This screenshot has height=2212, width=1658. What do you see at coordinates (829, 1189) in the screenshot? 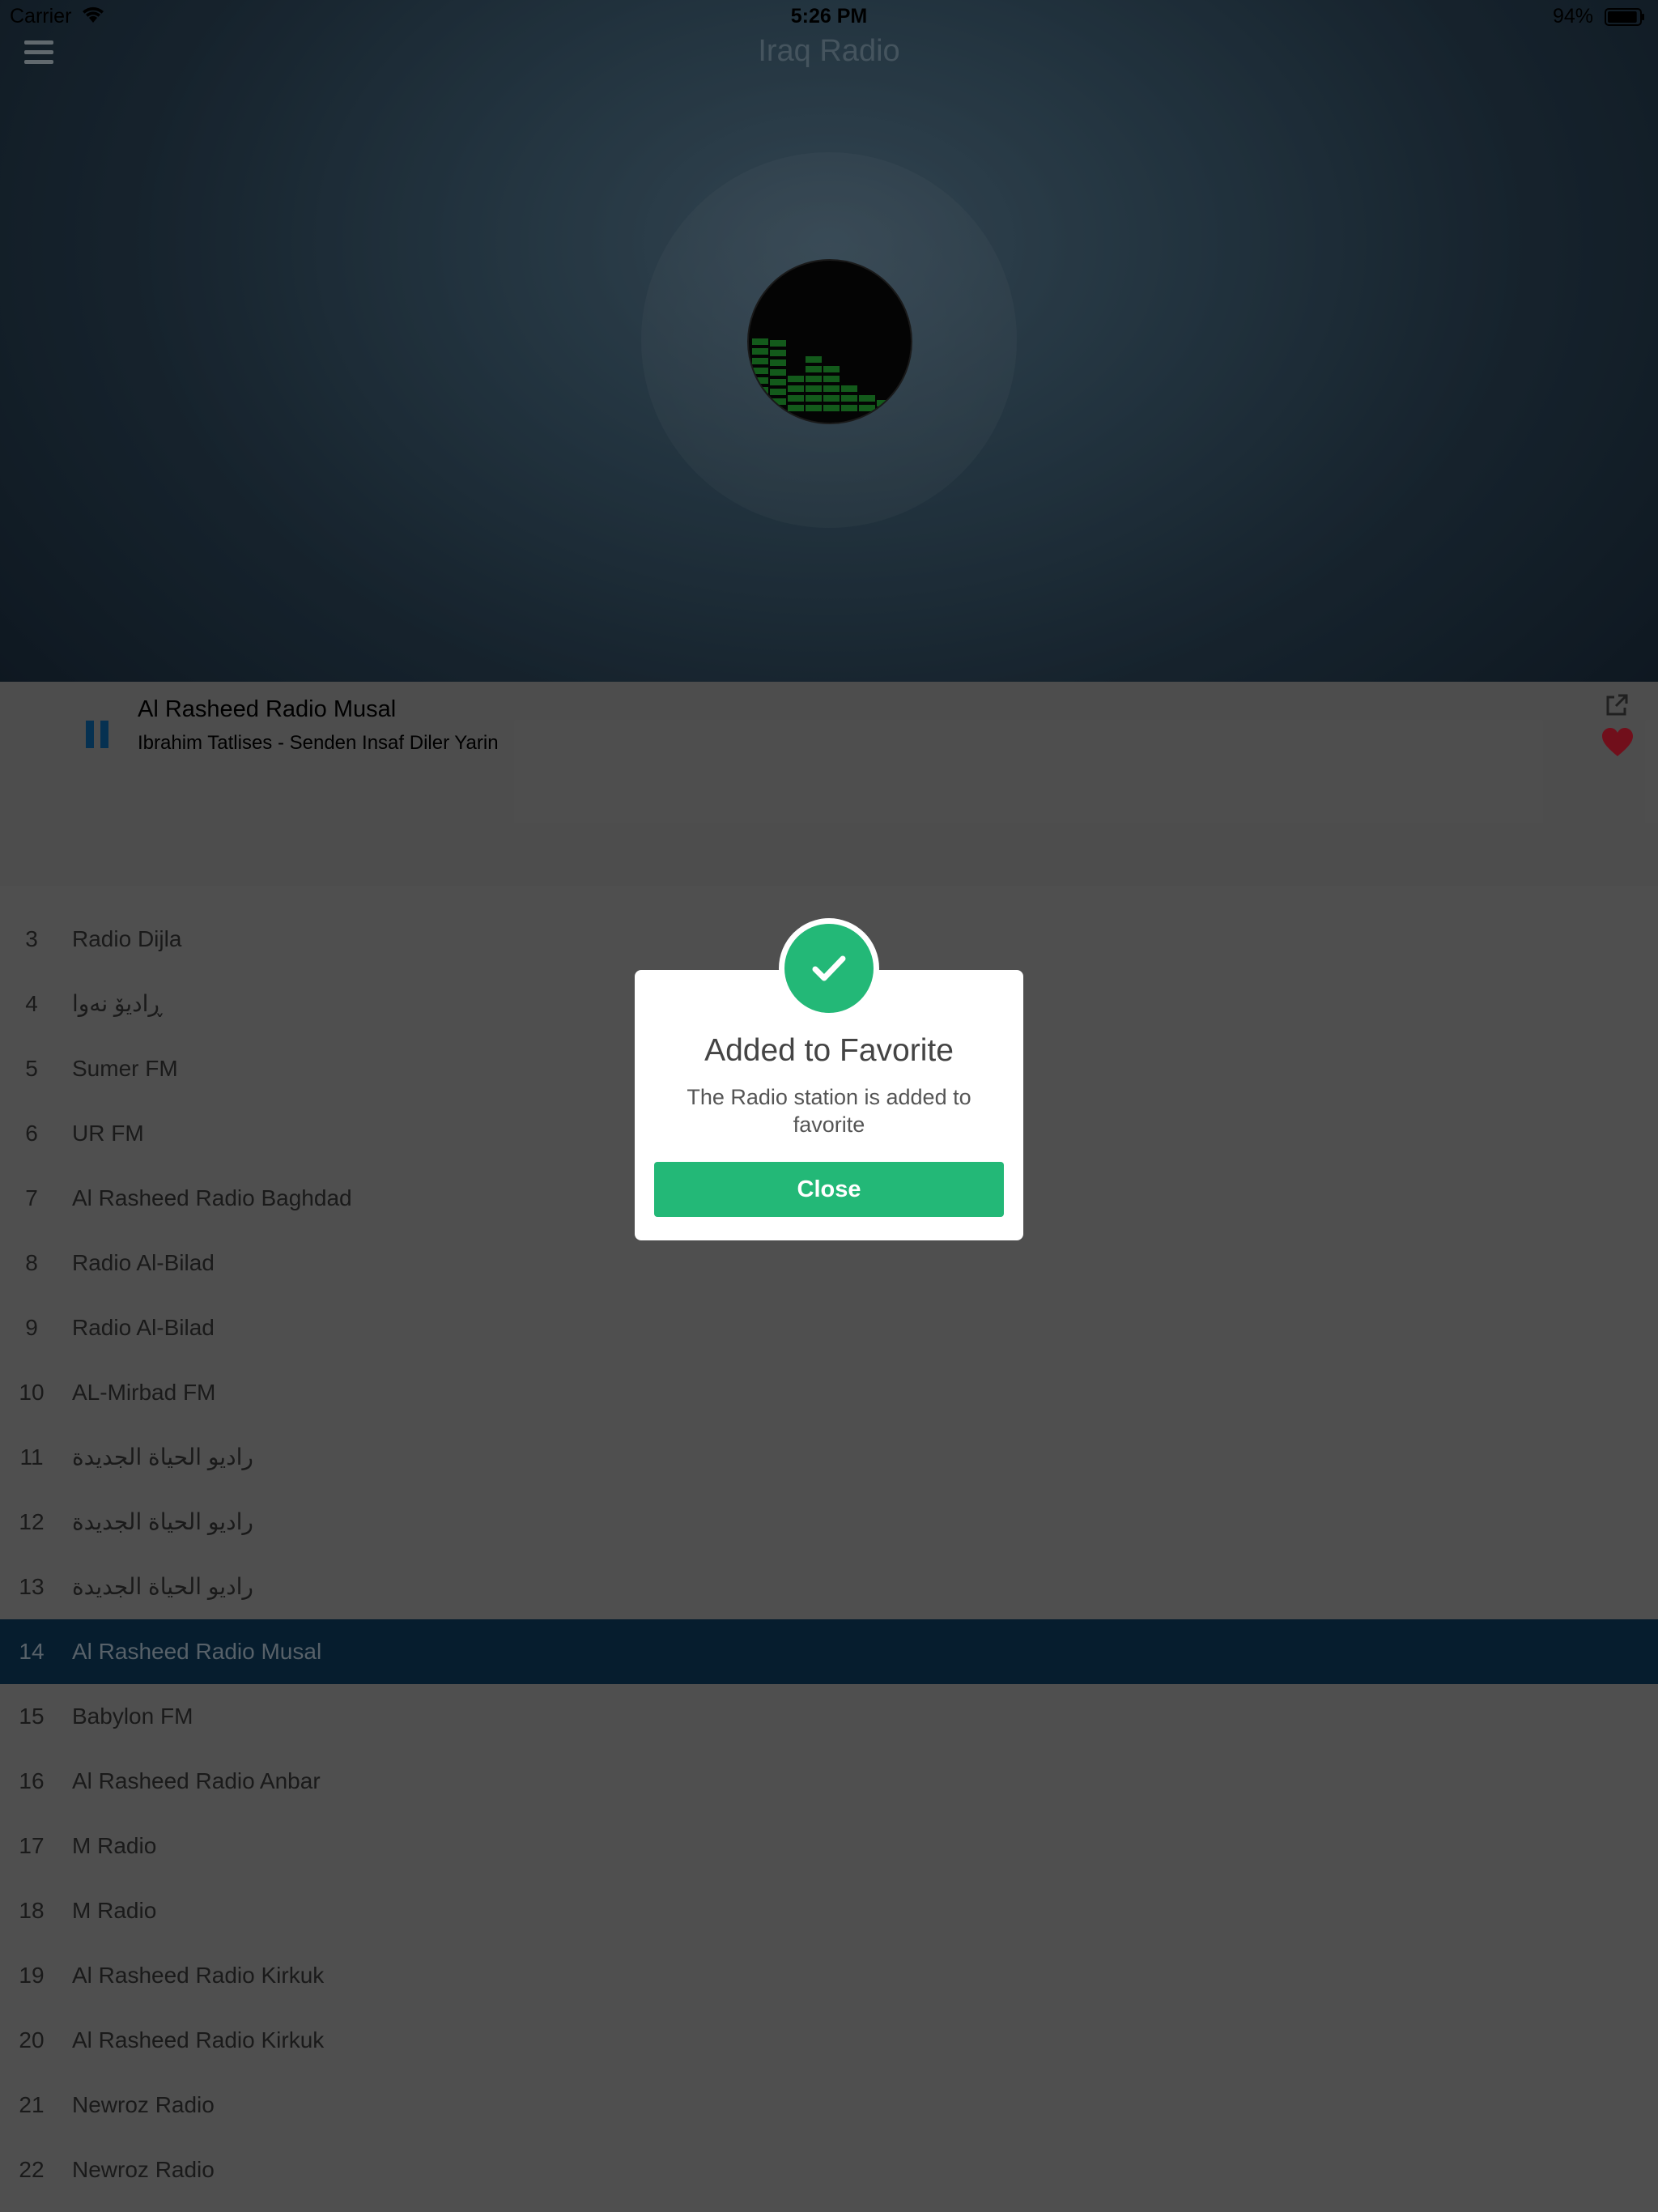
I see `close-button: Close` at bounding box center [829, 1189].